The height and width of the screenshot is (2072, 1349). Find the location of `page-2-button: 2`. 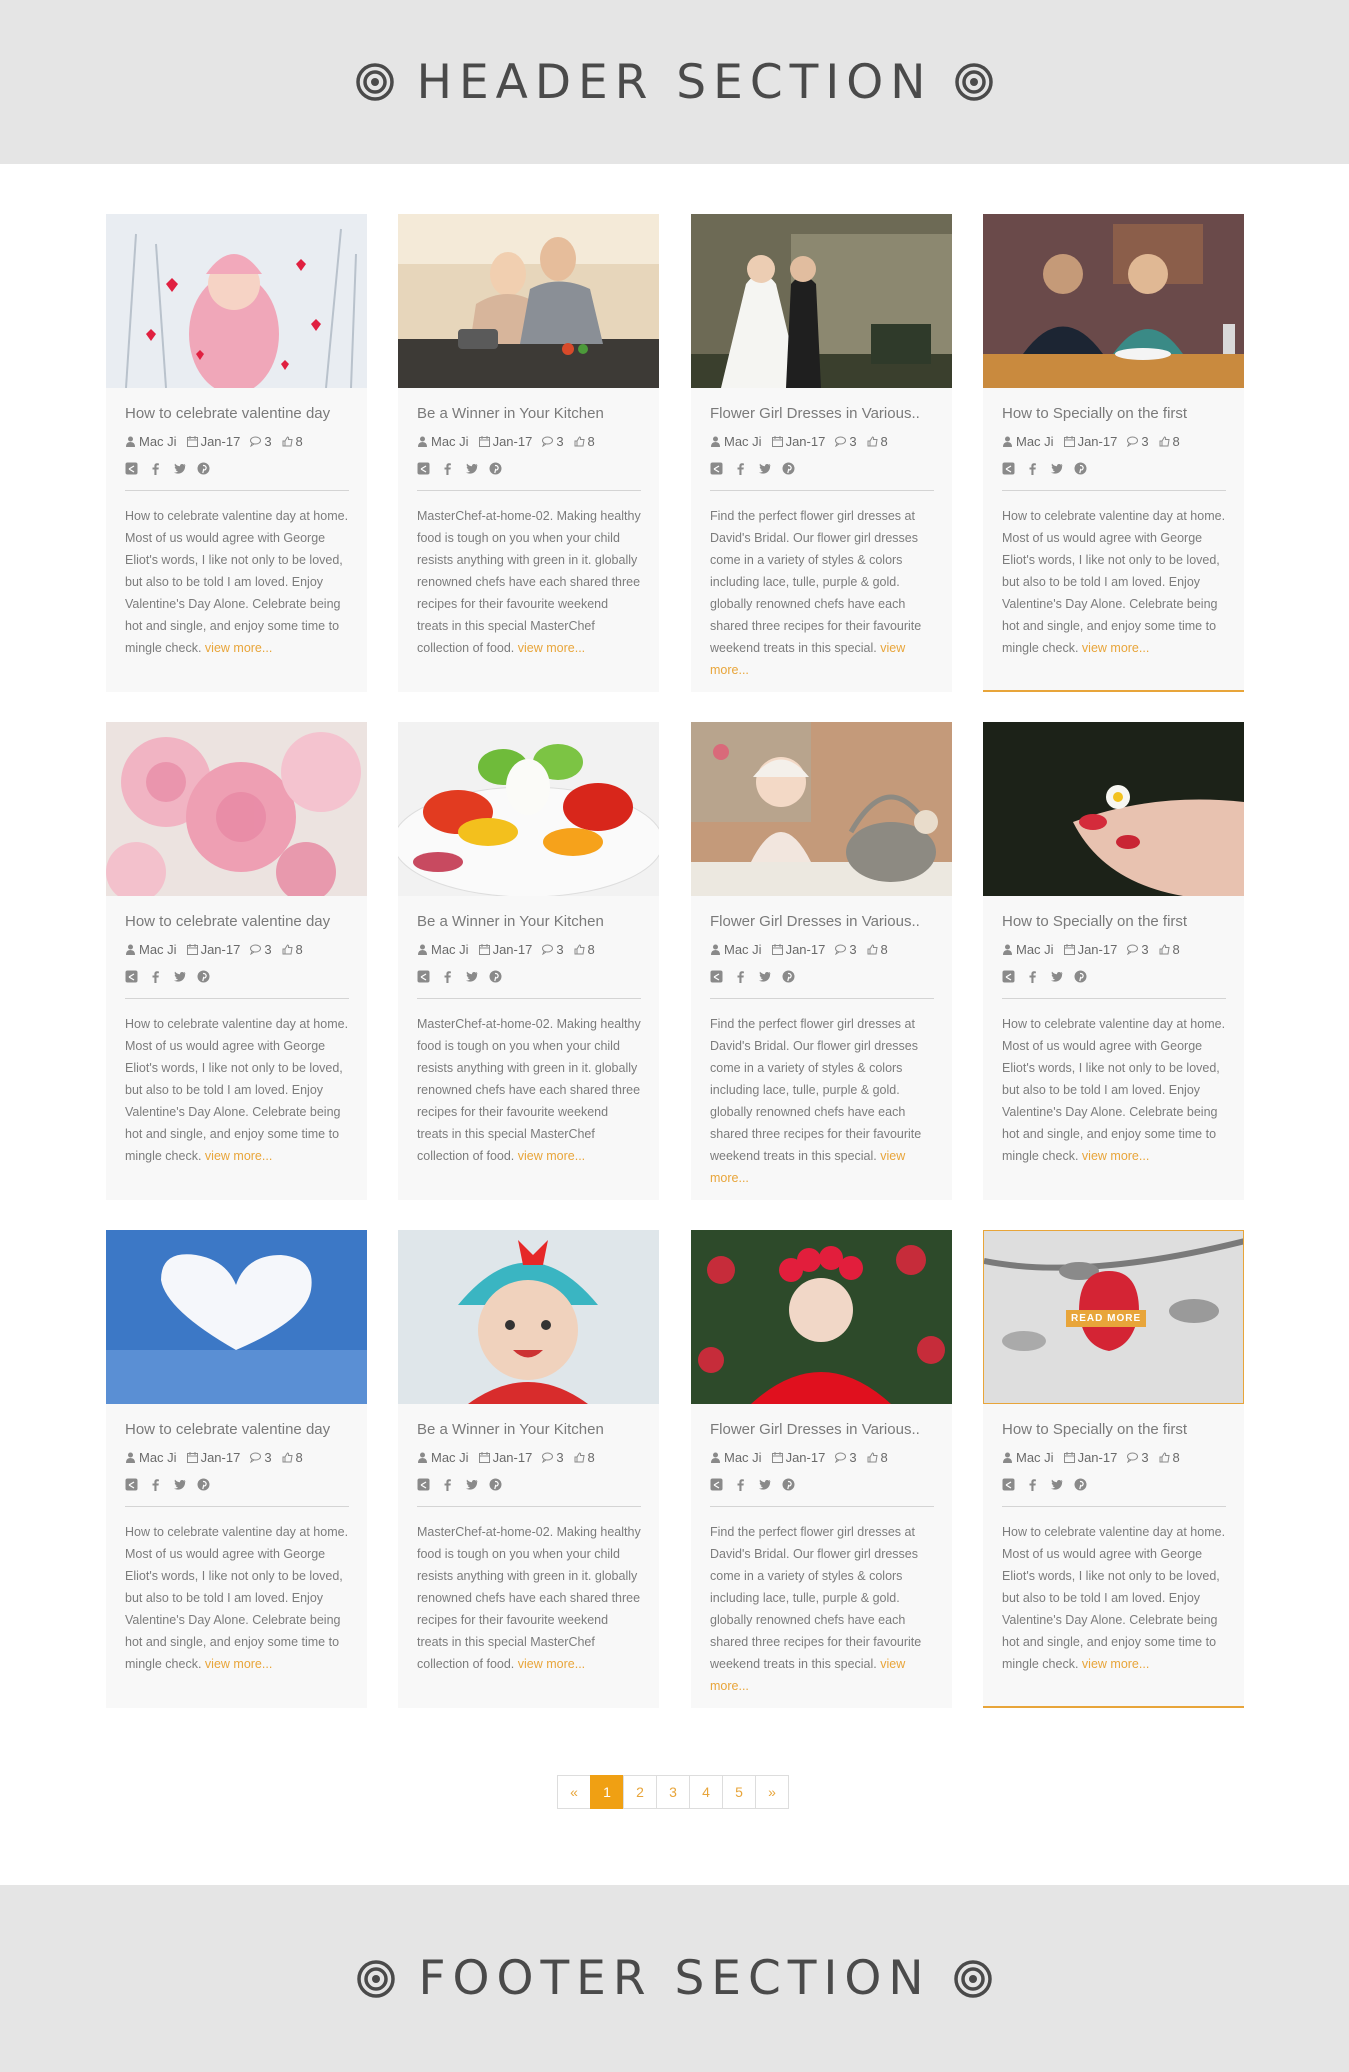

page-2-button: 2 is located at coordinates (640, 1792).